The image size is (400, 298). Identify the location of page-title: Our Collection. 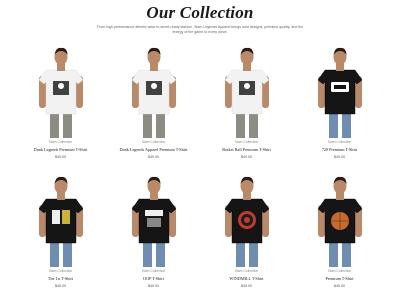
(200, 12).